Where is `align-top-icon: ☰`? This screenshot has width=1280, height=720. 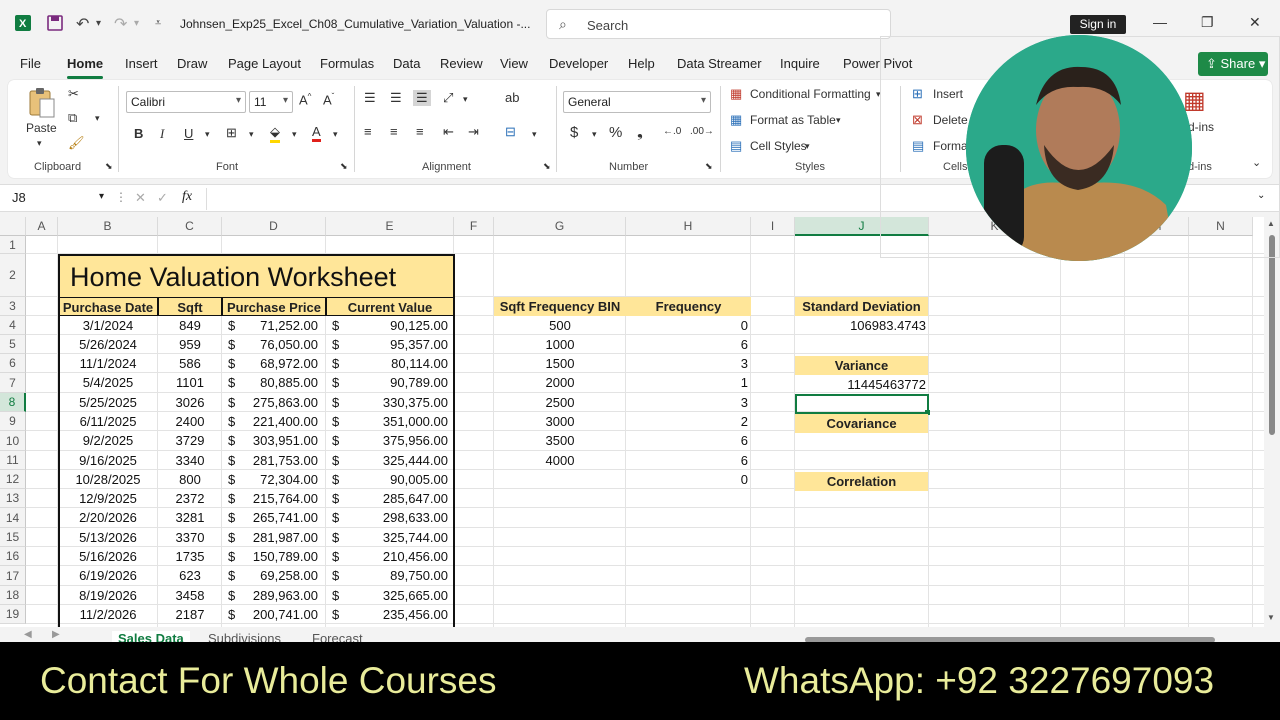
align-top-icon: ☰ is located at coordinates (370, 98).